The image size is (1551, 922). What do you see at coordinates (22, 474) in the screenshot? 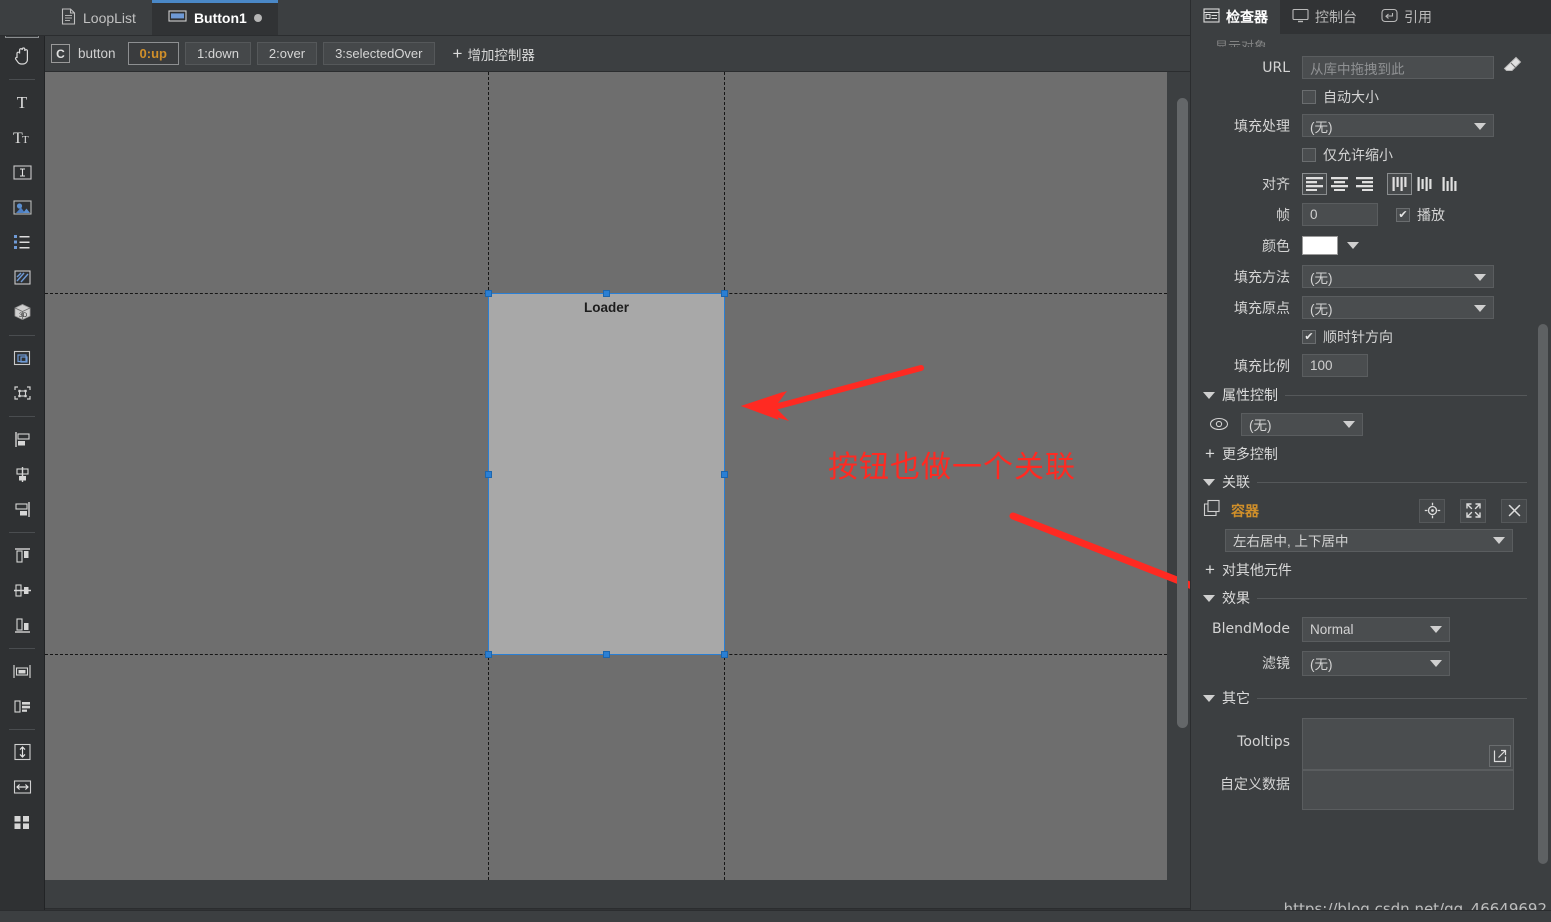
I see `align-center-horizontal-tool` at bounding box center [22, 474].